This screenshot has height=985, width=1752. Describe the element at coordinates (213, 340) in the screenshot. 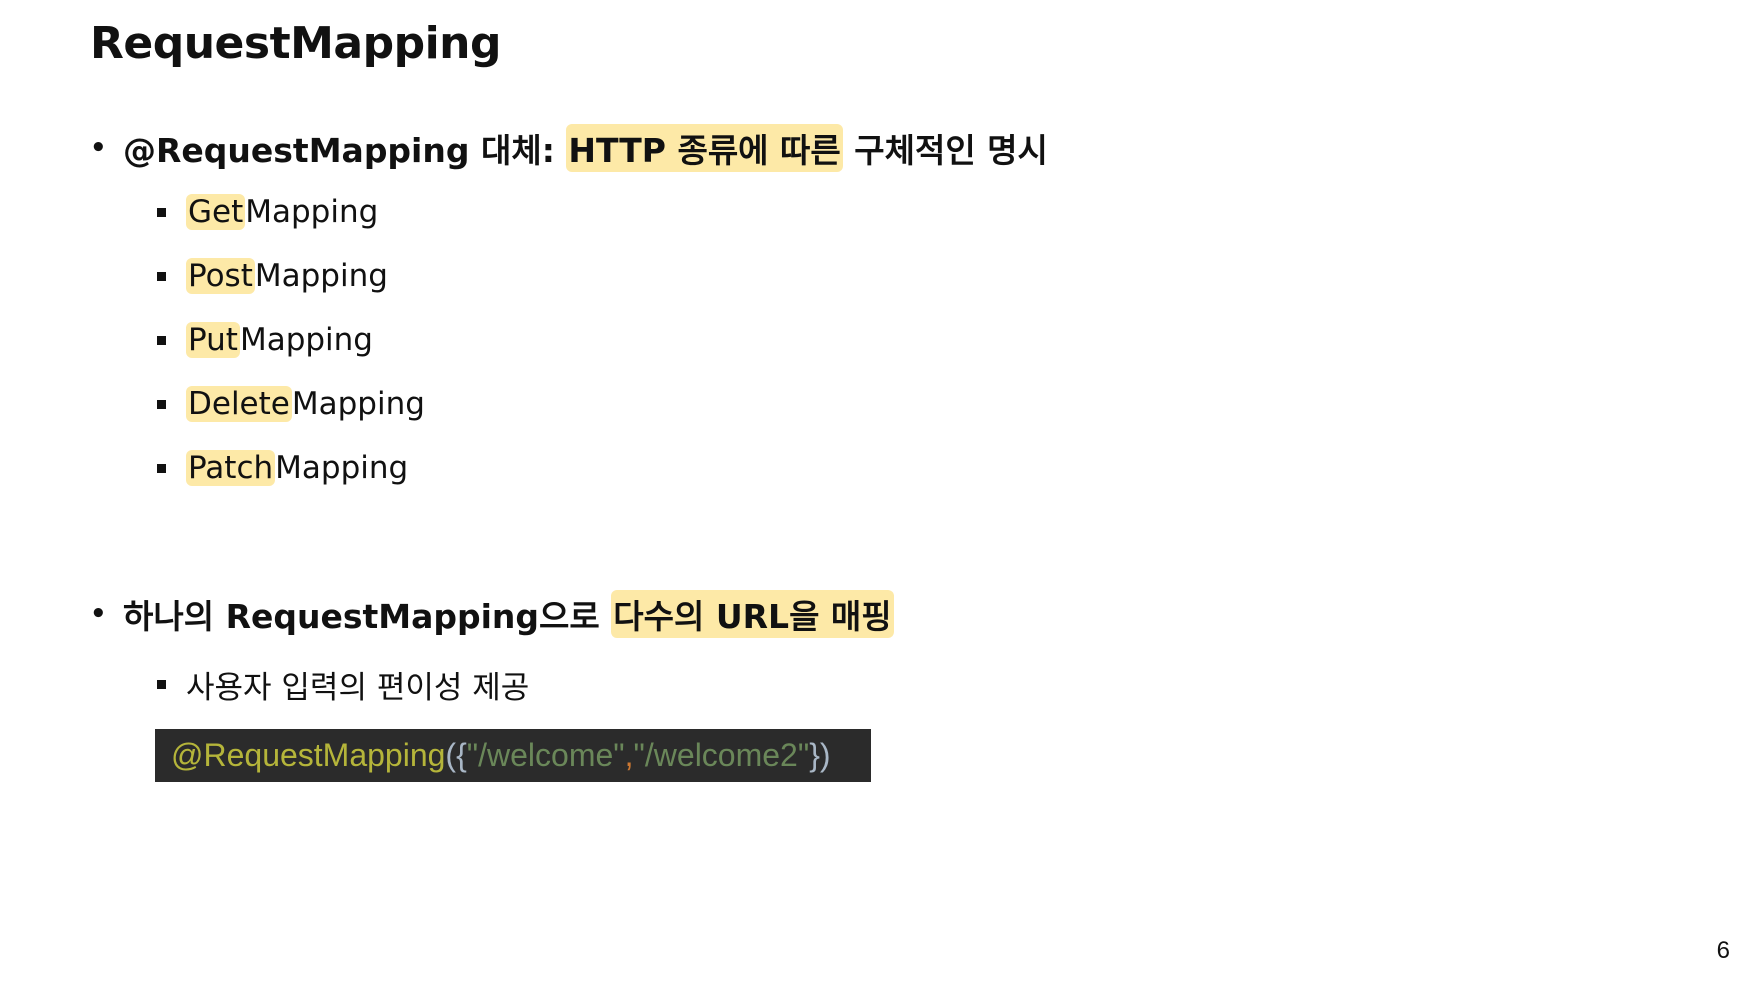

I see `item-highlight: Put` at that location.